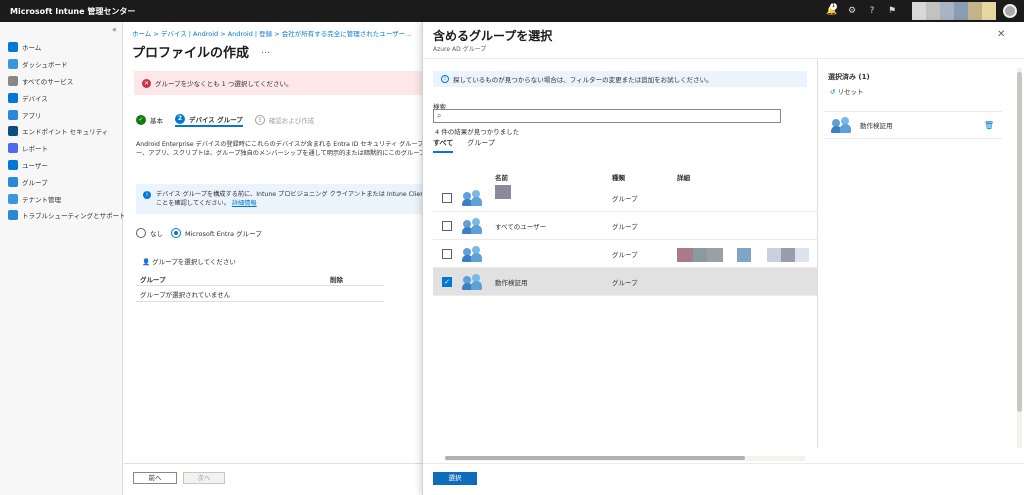  Describe the element at coordinates (833, 6) in the screenshot. I see `notification-badge: 1` at that location.